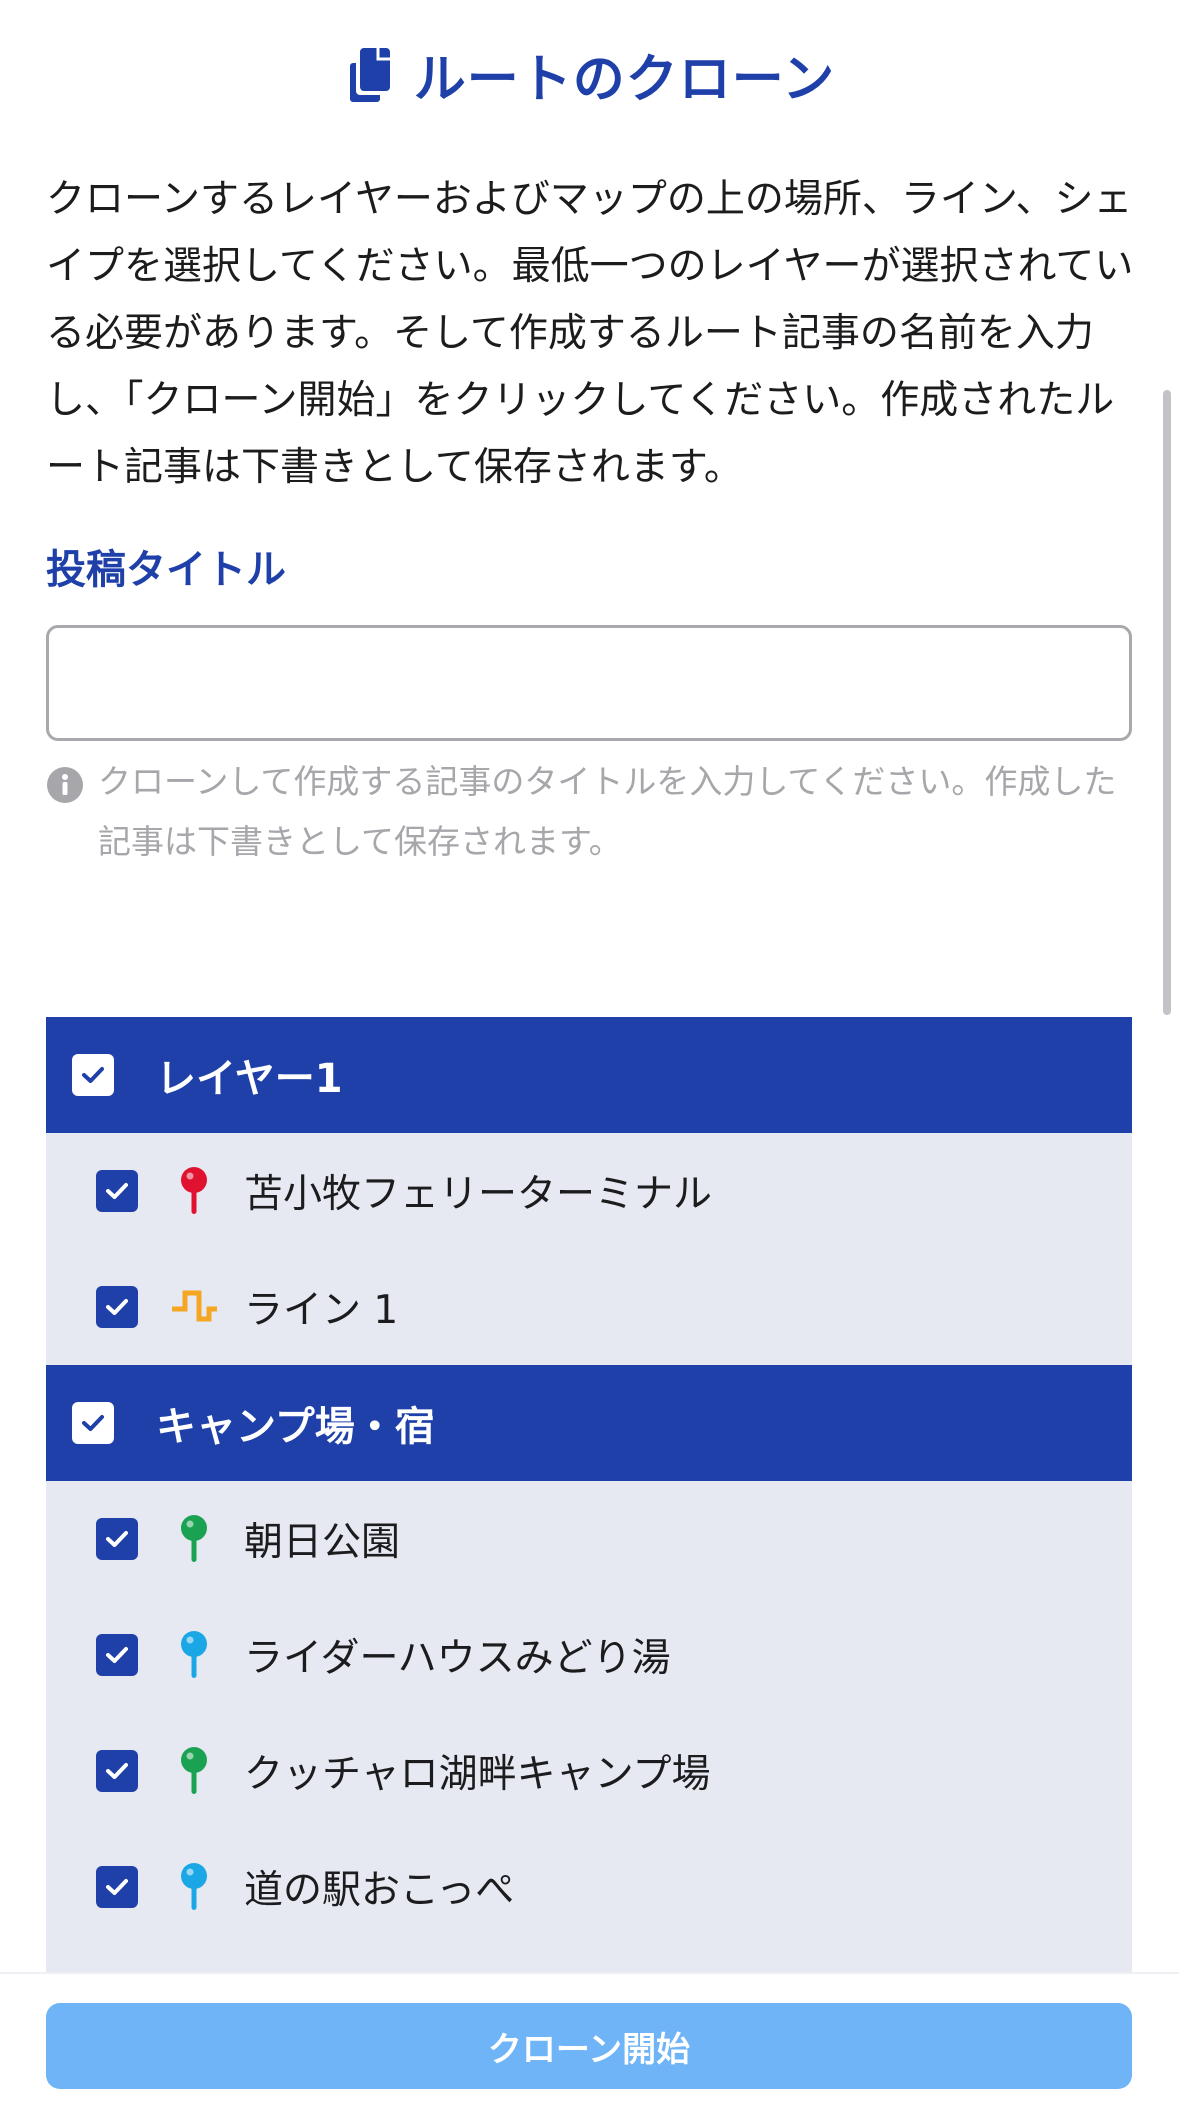  What do you see at coordinates (589, 1075) in the screenshot?
I see `layer-header: レイヤー1` at bounding box center [589, 1075].